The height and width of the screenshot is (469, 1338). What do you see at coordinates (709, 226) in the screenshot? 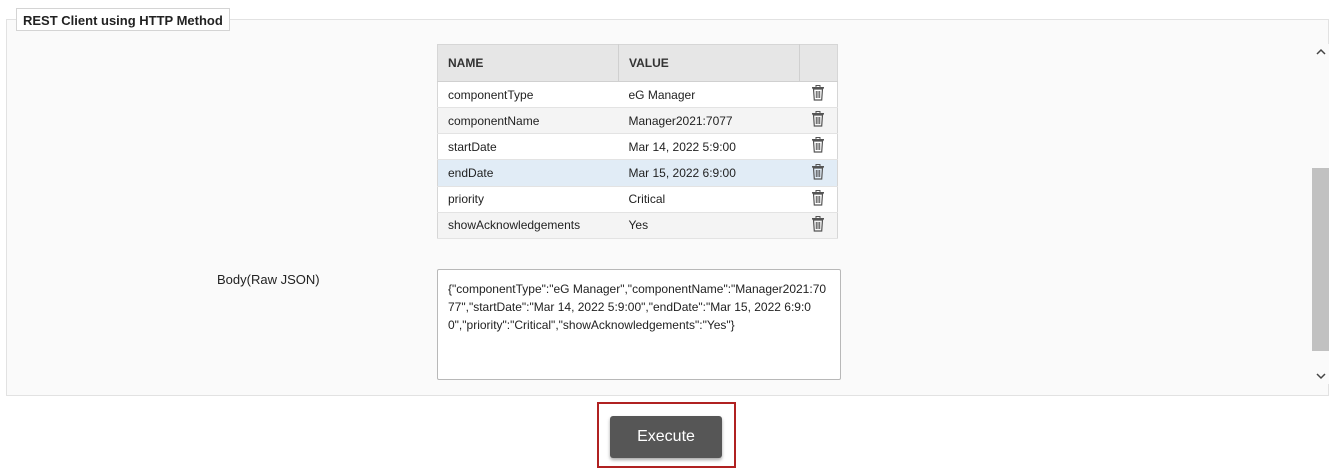
I see `param-value: Yes` at bounding box center [709, 226].